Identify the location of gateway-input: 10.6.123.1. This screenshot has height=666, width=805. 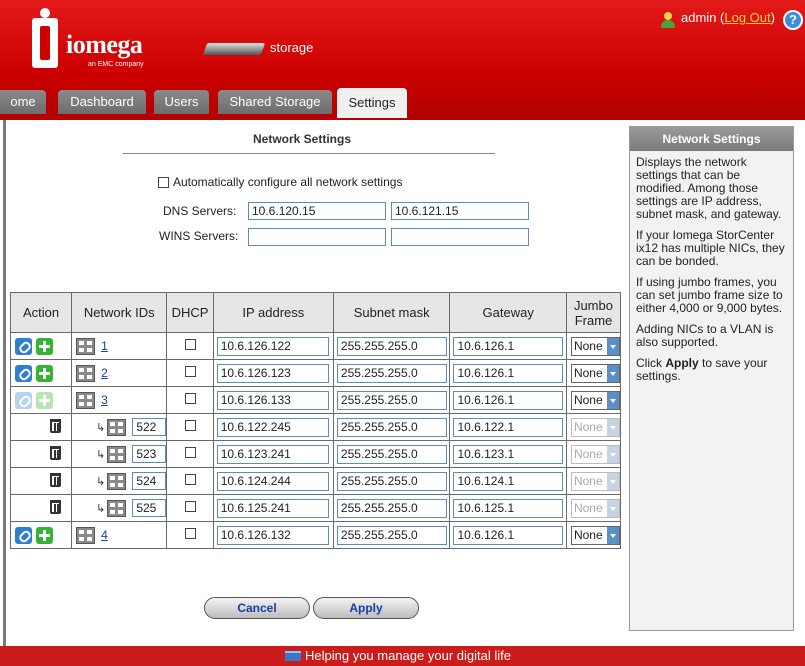
(508, 454).